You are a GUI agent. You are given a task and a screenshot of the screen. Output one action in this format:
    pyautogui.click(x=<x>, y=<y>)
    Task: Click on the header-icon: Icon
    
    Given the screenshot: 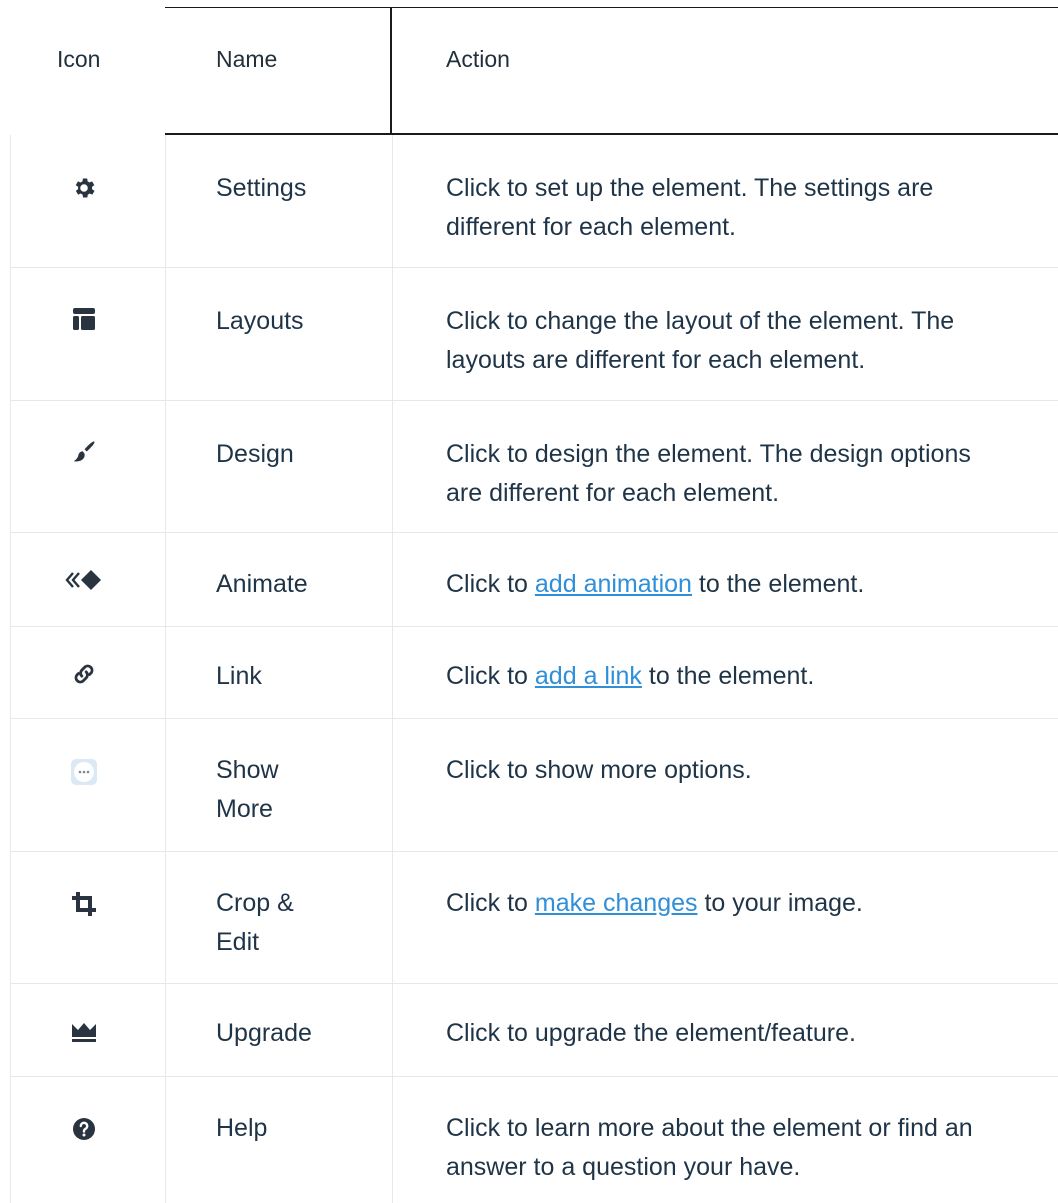 What is the action you would take?
    pyautogui.click(x=79, y=59)
    